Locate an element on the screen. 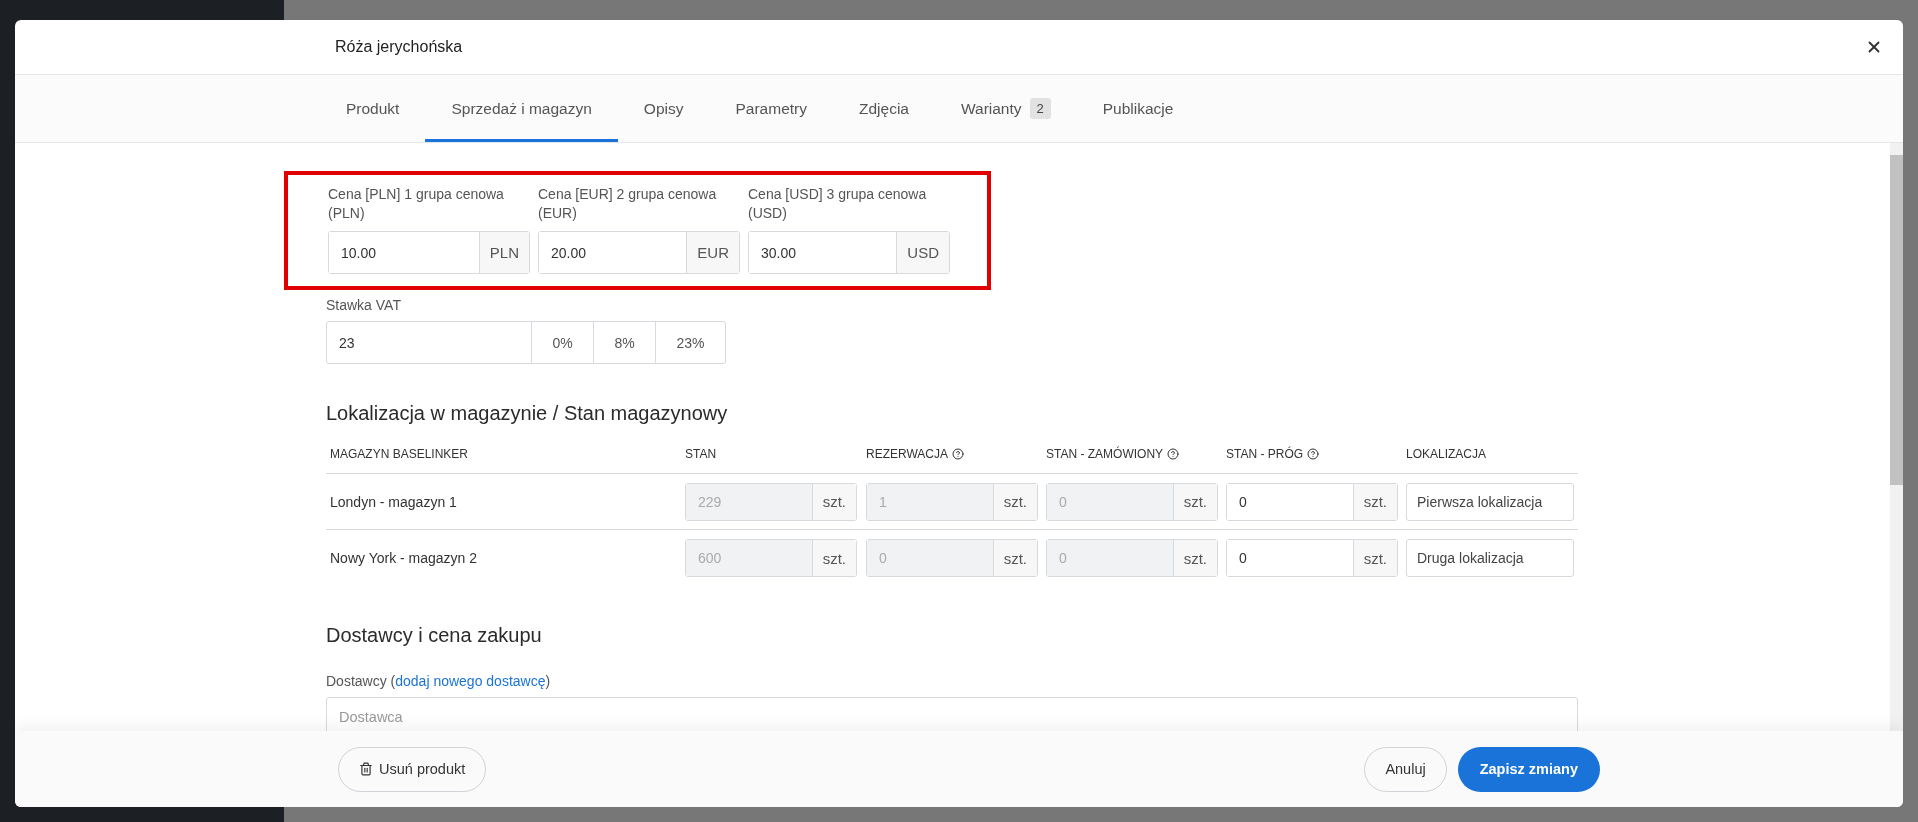 Image resolution: width=1918 pixels, height=822 pixels. vat-field: 23 is located at coordinates (429, 342).